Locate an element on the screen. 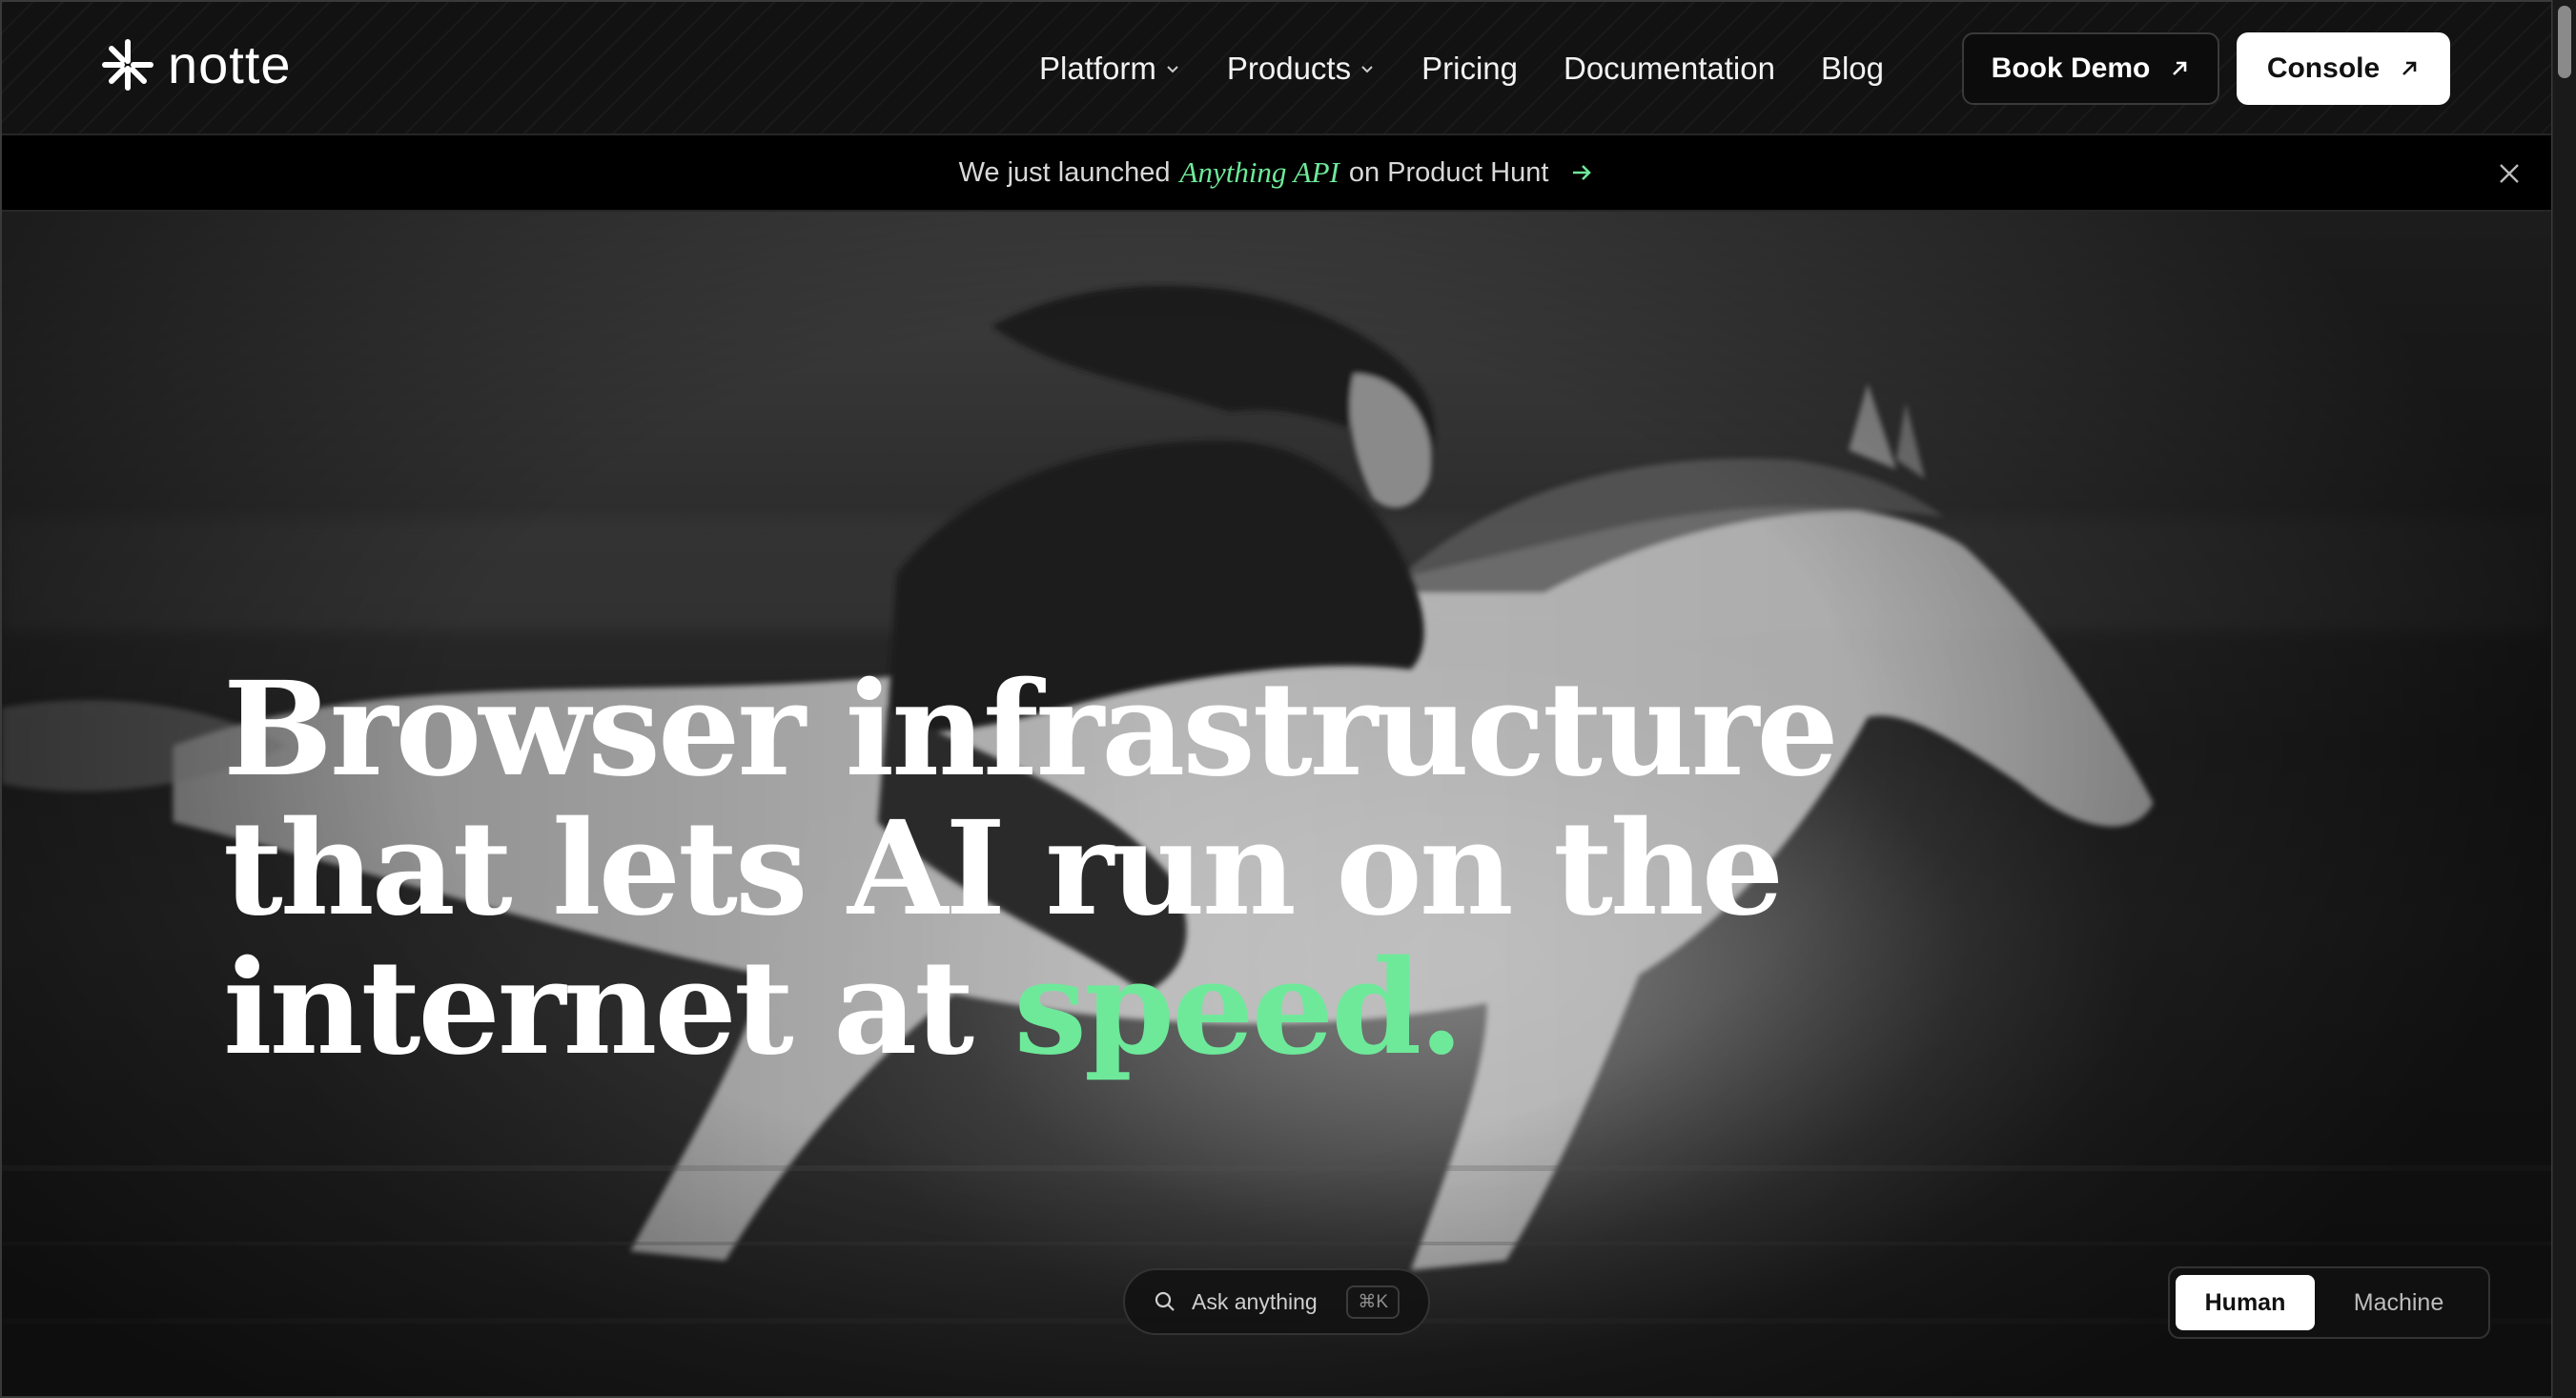 Image resolution: width=2576 pixels, height=1398 pixels. toggle-human: Human is located at coordinates (2245, 1302).